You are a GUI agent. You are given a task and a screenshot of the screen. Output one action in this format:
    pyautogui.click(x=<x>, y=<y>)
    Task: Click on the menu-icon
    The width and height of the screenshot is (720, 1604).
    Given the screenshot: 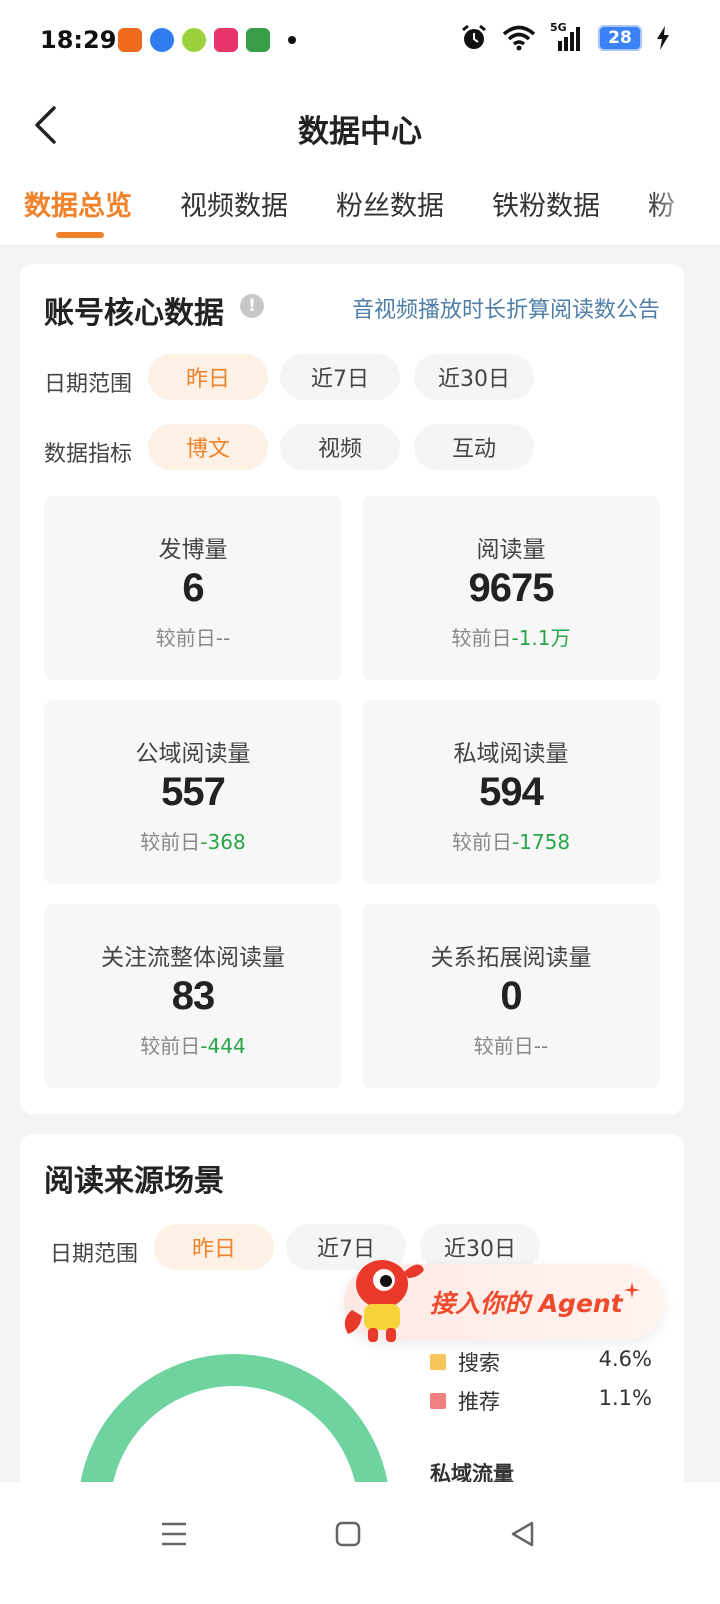 What is the action you would take?
    pyautogui.click(x=174, y=1534)
    